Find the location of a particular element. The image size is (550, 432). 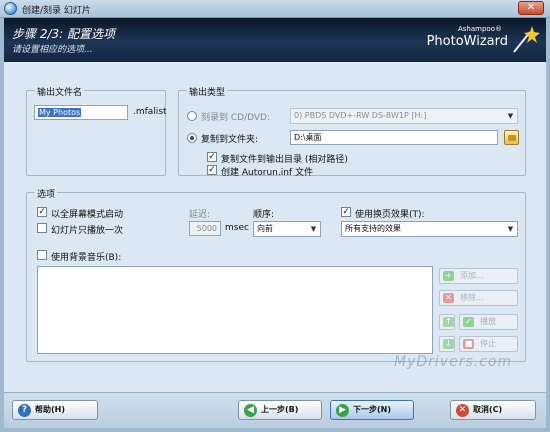

drive-select: 0) PBDS DVD+-RW DS-8W1P [H:] ▼ is located at coordinates (404, 116).